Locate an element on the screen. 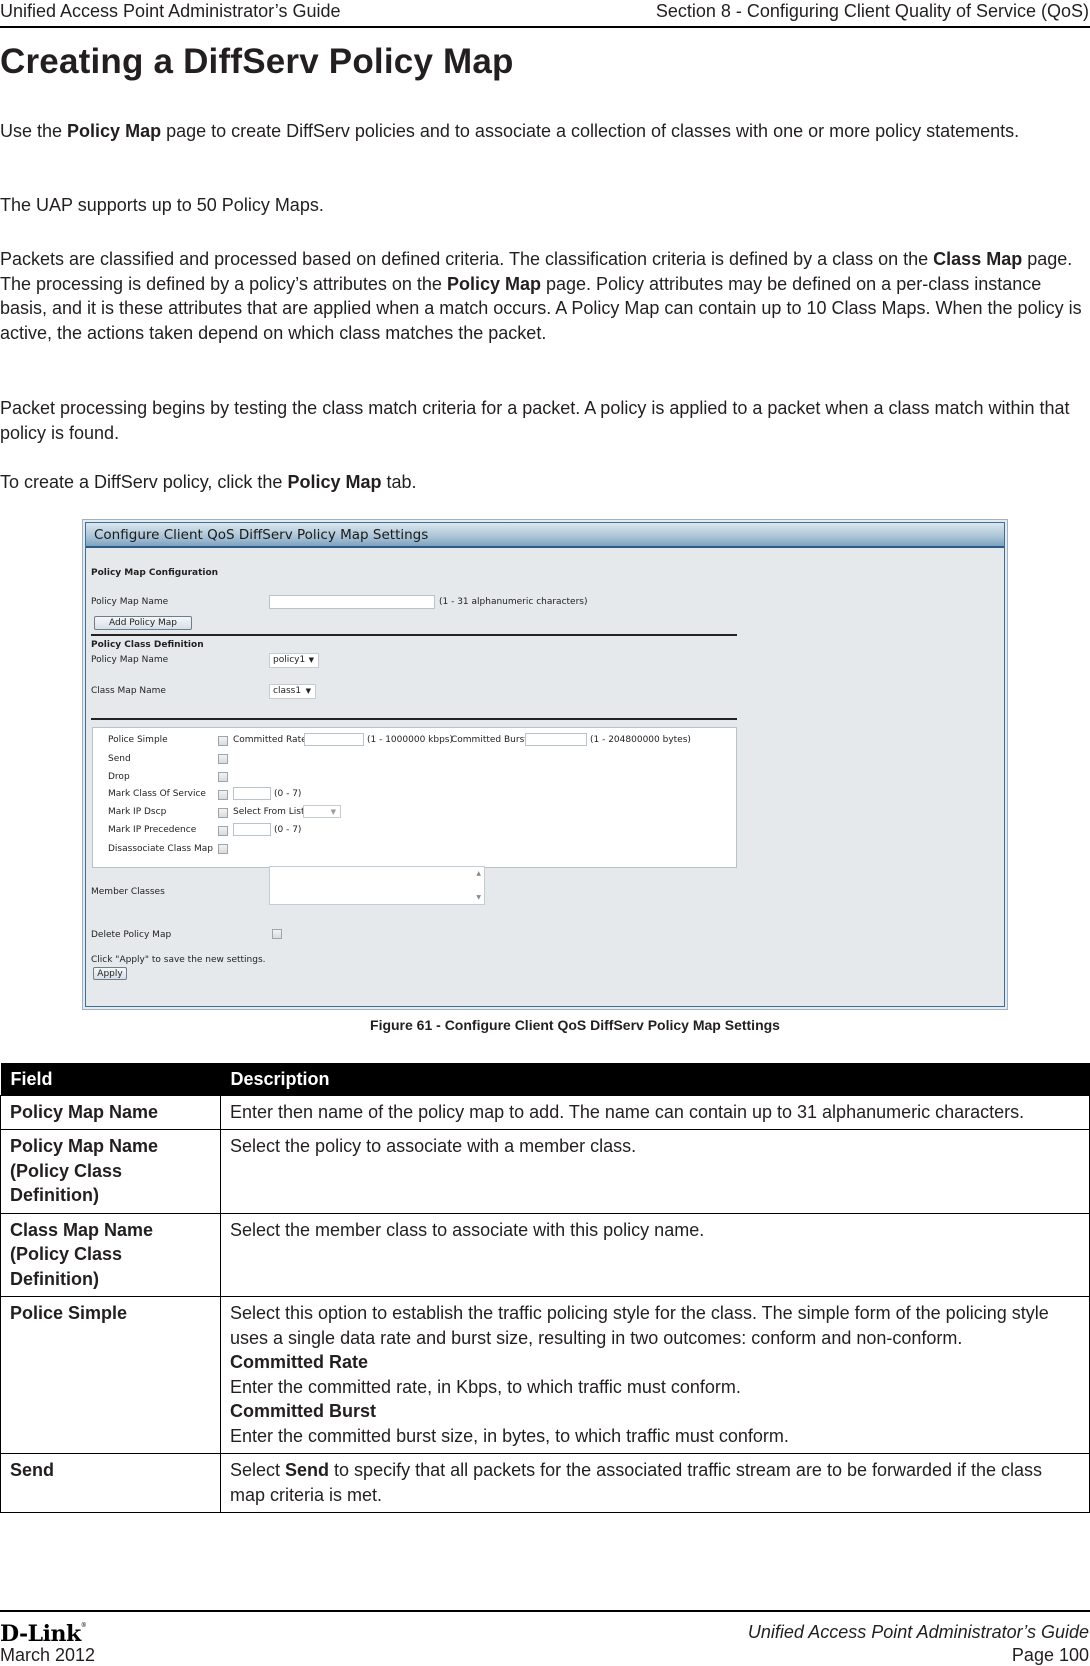  send-label: Send is located at coordinates (119, 759).